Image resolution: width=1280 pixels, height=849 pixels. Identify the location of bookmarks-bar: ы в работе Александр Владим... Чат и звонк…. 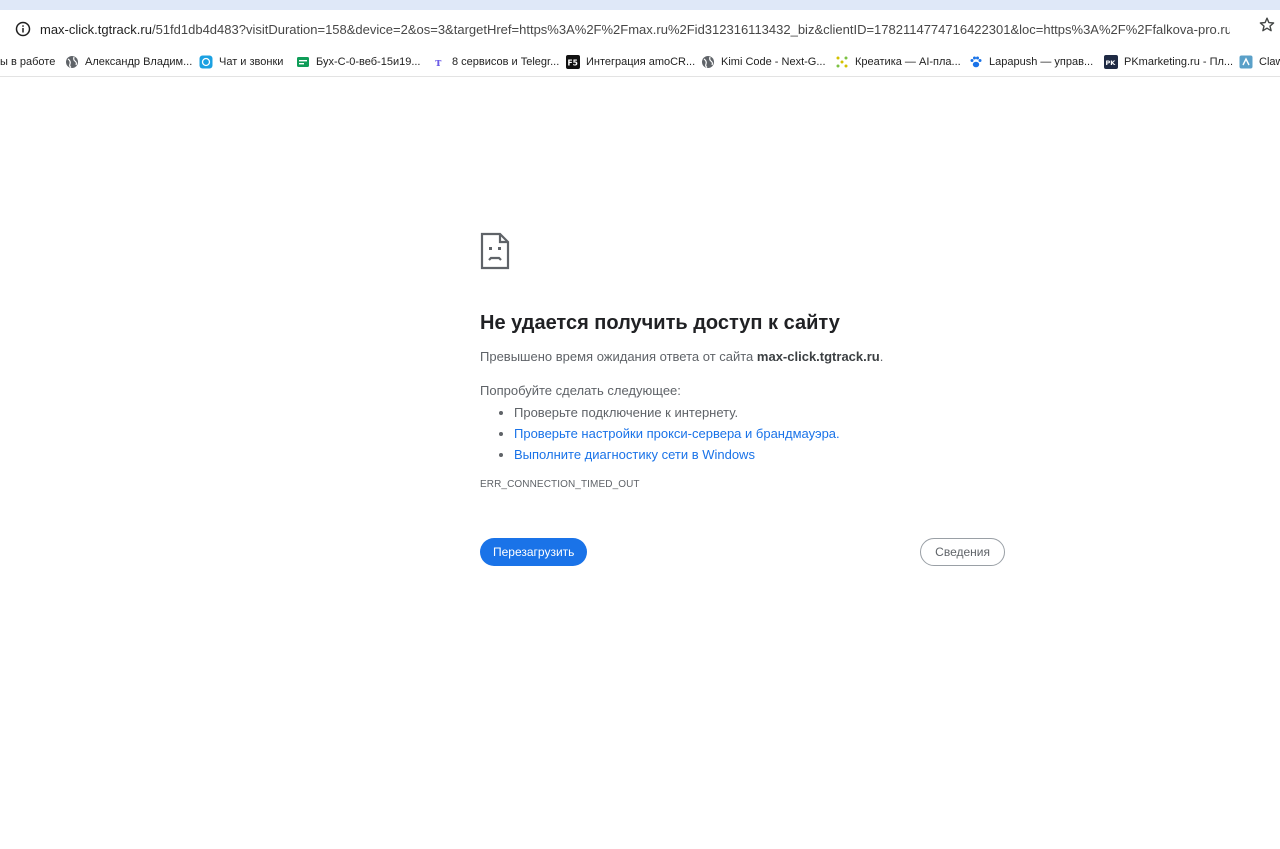
(640, 62).